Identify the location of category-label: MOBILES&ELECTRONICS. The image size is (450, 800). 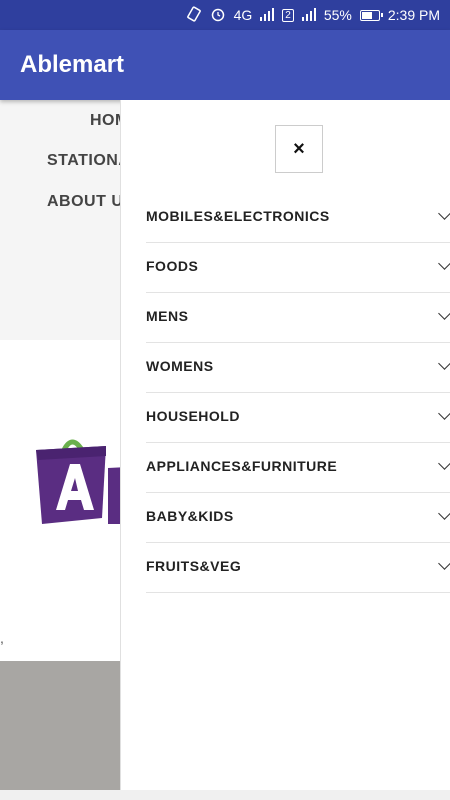
(238, 216).